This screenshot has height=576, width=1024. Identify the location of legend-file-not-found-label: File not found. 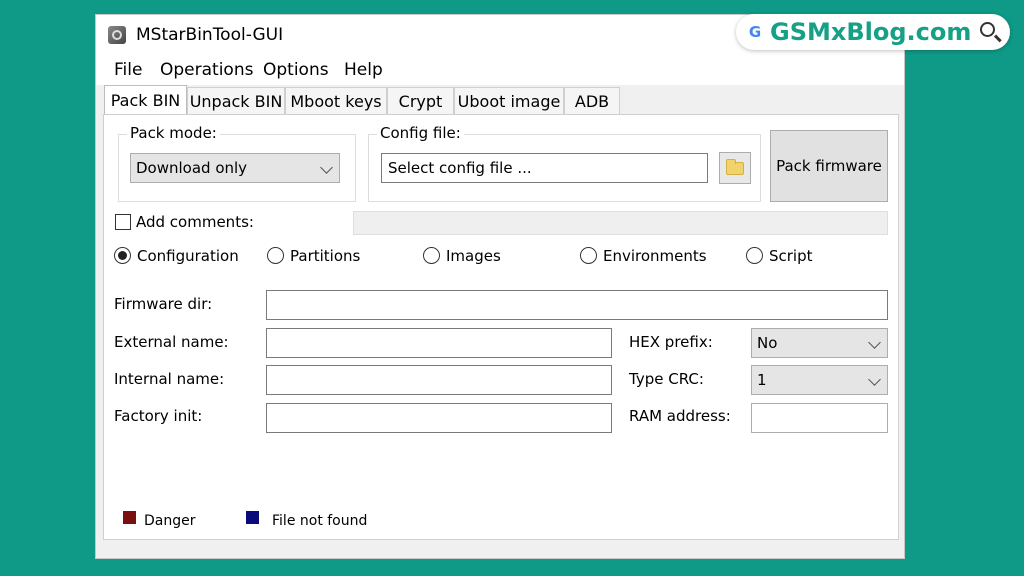
(320, 521).